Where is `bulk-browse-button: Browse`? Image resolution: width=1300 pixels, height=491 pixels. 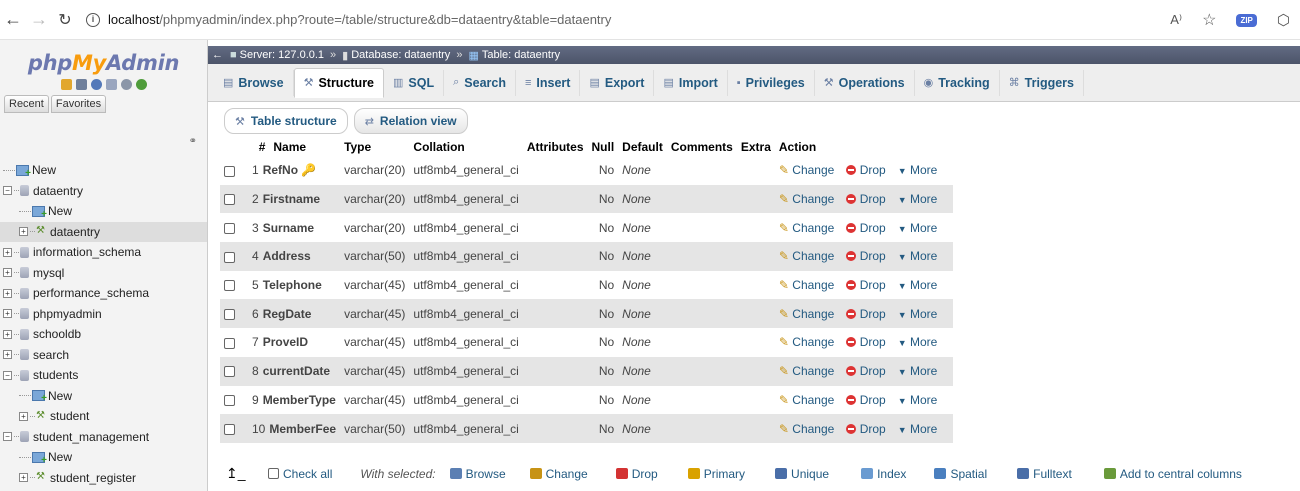 bulk-browse-button: Browse is located at coordinates (477, 474).